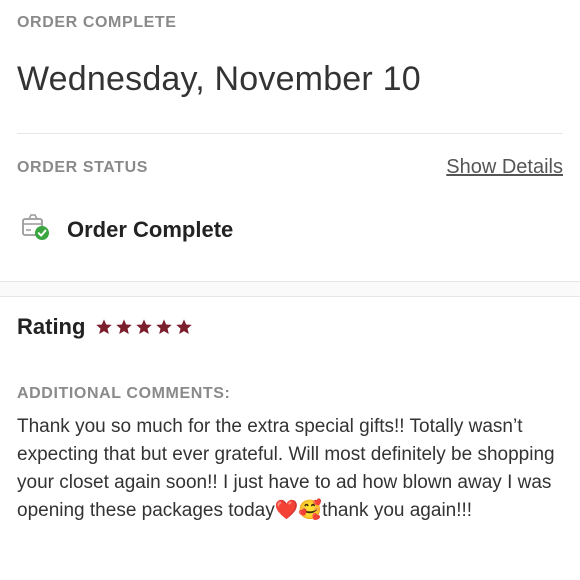 Image resolution: width=580 pixels, height=580 pixels. Describe the element at coordinates (290, 229) in the screenshot. I see `order-status-line: Order Complete` at that location.